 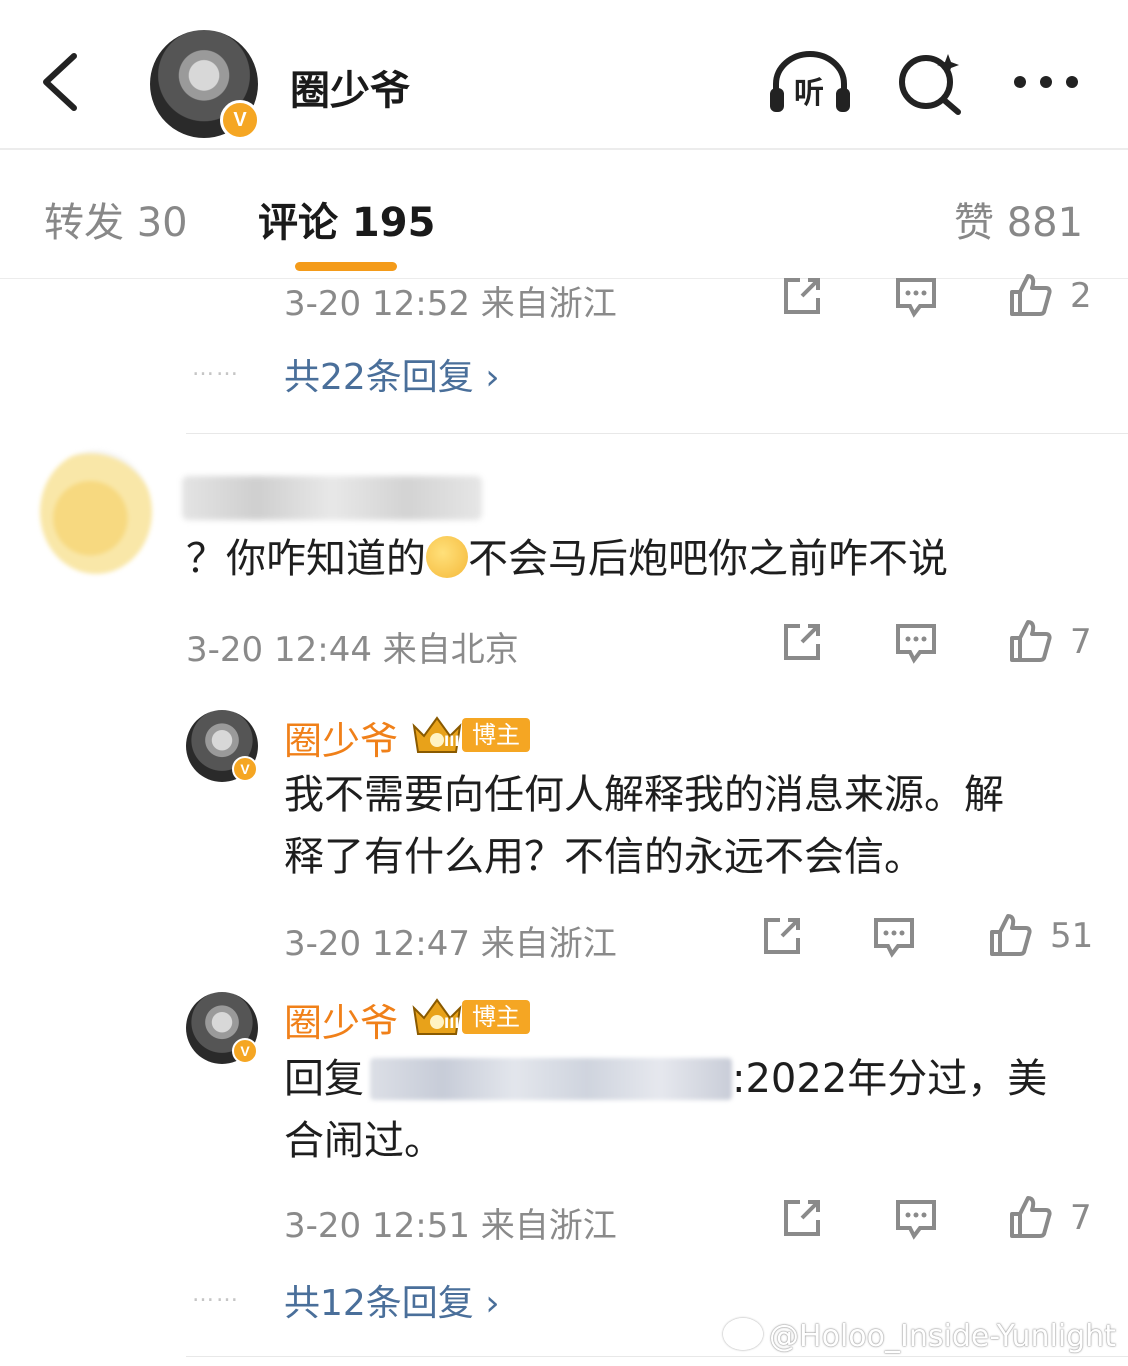 I want to click on reply-text-line2: 合闹过。, so click(x=364, y=1141).